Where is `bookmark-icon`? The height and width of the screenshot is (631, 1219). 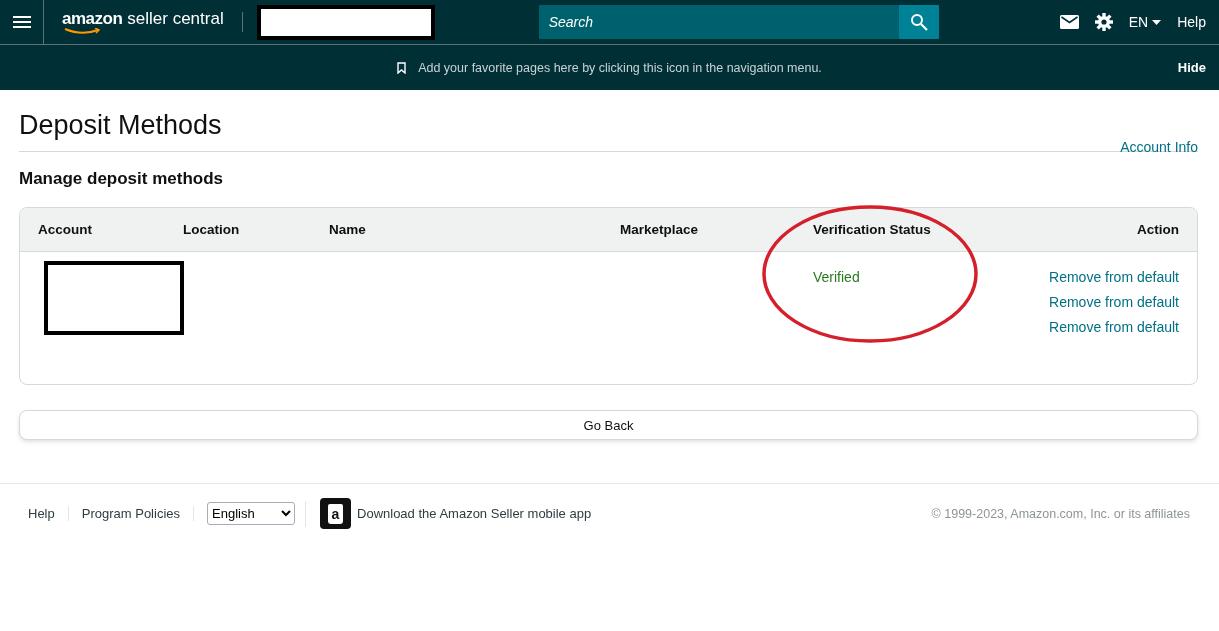 bookmark-icon is located at coordinates (402, 67).